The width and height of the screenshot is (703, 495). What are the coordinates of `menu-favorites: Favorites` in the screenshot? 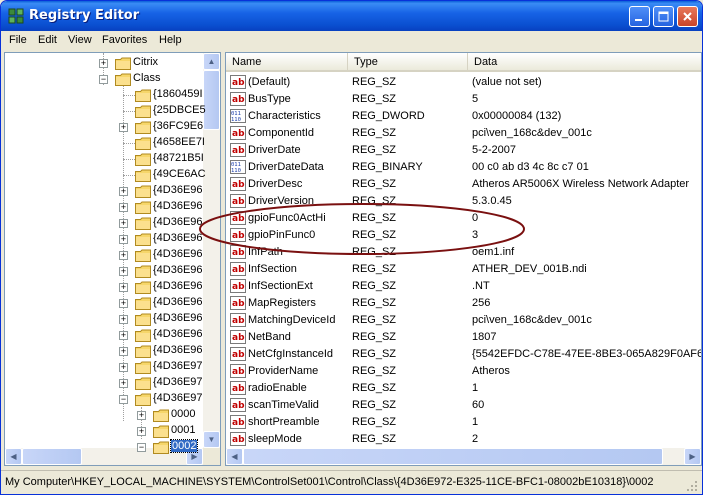 It's located at (124, 40).